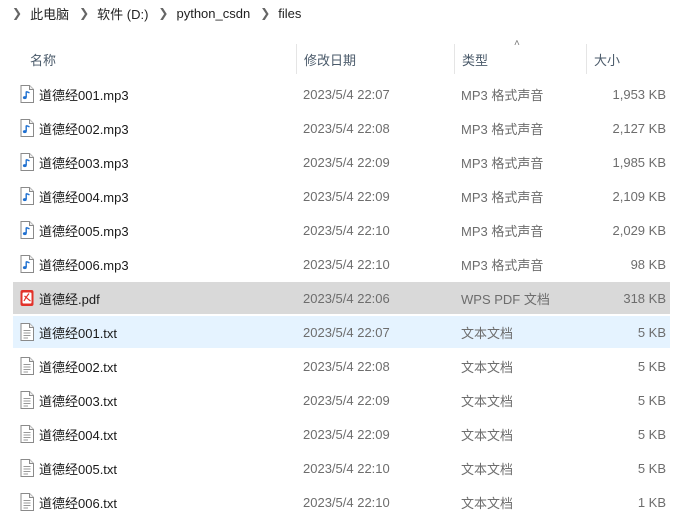  Describe the element at coordinates (78, 366) in the screenshot. I see `file-name: 道德经002.txt` at that location.